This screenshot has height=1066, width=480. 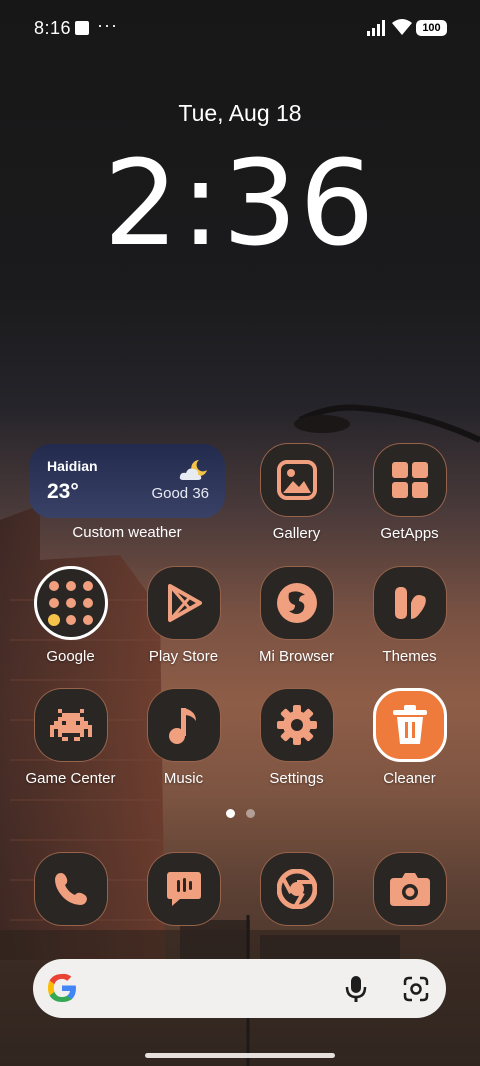 What do you see at coordinates (183, 725) in the screenshot?
I see `music-icon` at bounding box center [183, 725].